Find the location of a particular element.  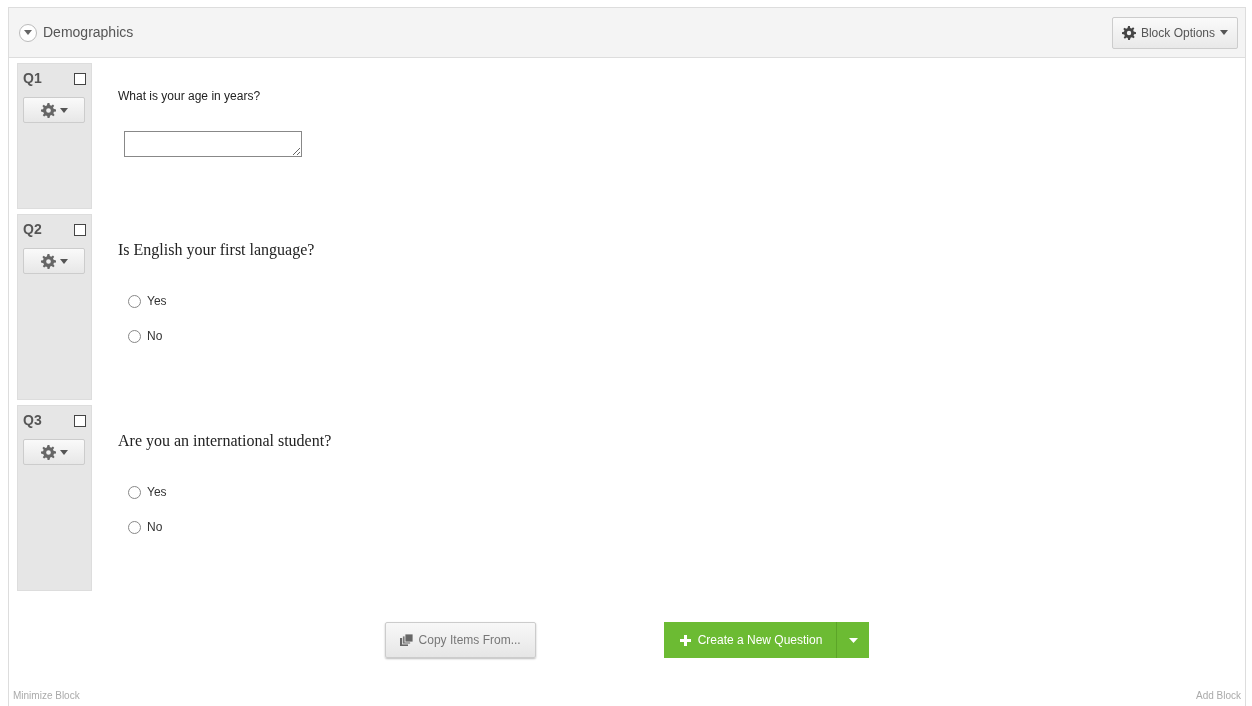

question-number: Q2 is located at coordinates (32, 229).